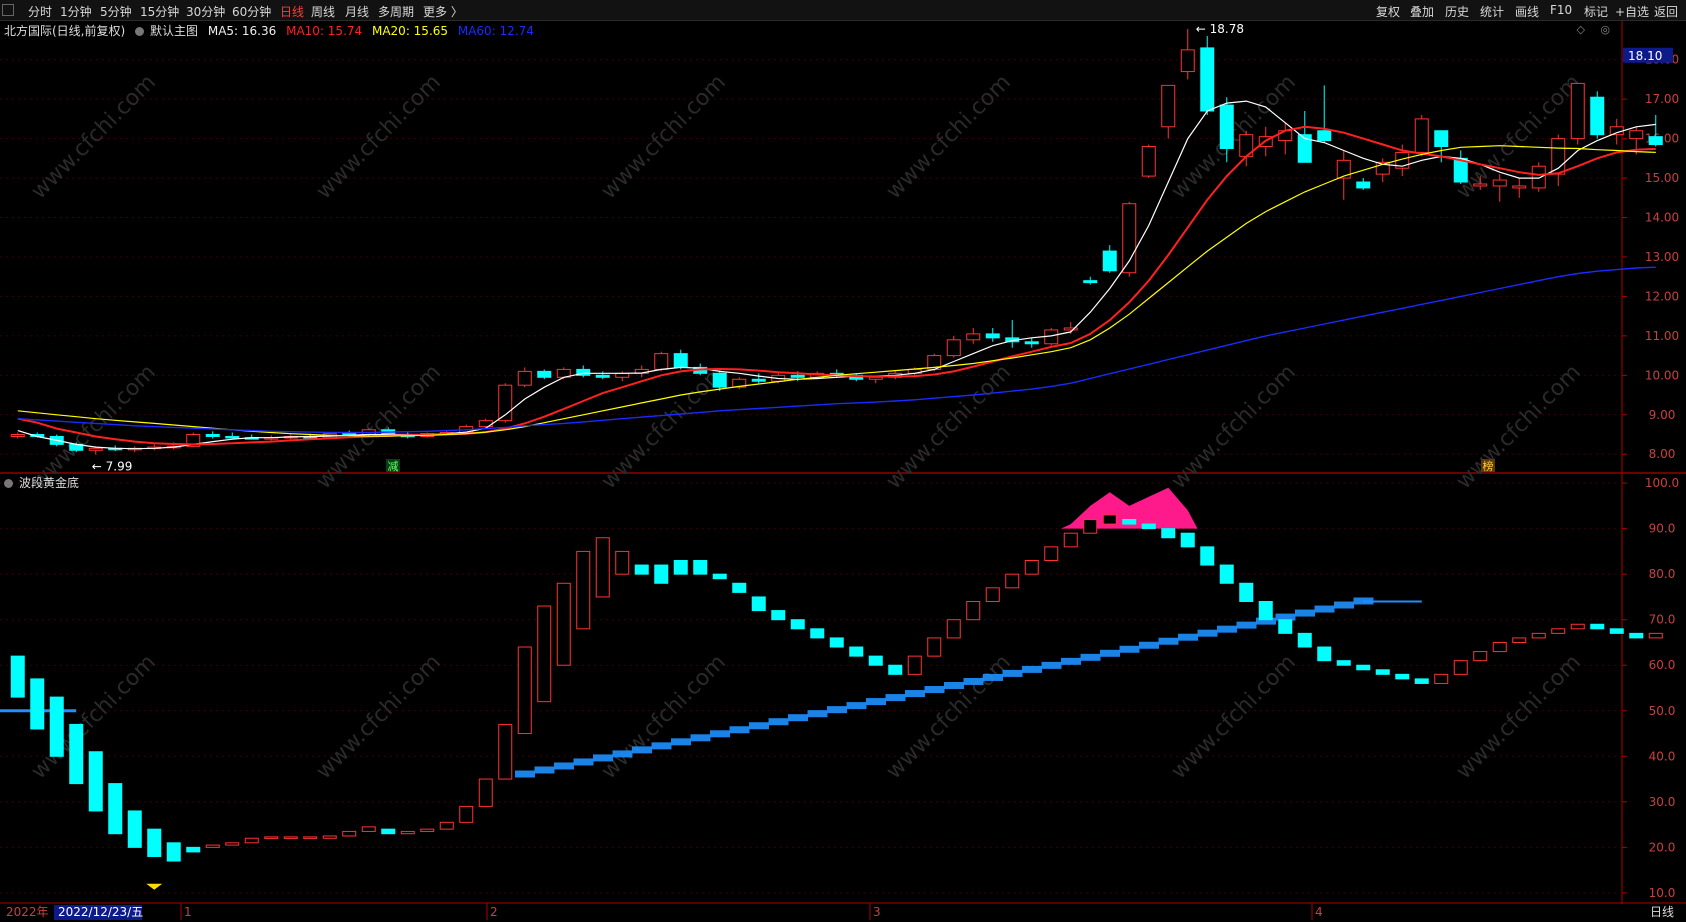 This screenshot has height=922, width=1686. I want to click on month-label: 4, so click(1319, 912).